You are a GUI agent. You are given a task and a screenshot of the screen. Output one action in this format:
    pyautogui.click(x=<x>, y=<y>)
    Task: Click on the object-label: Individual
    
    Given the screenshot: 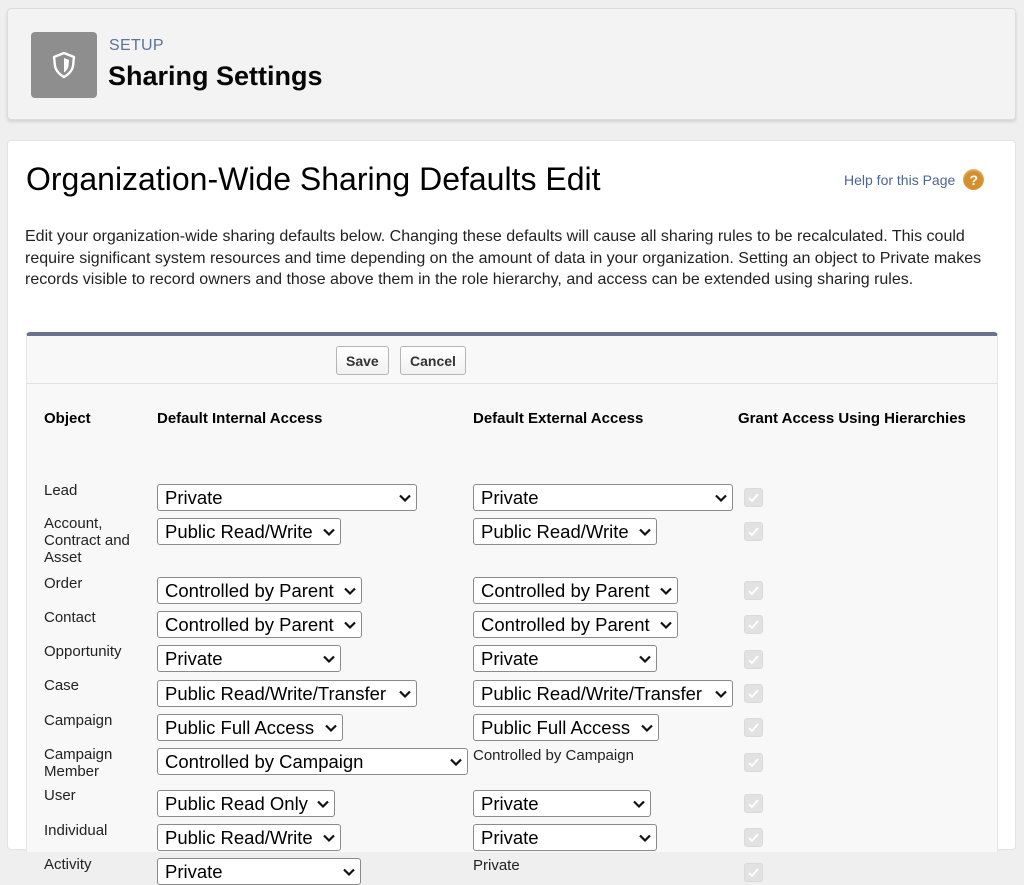 What is the action you would take?
    pyautogui.click(x=76, y=830)
    